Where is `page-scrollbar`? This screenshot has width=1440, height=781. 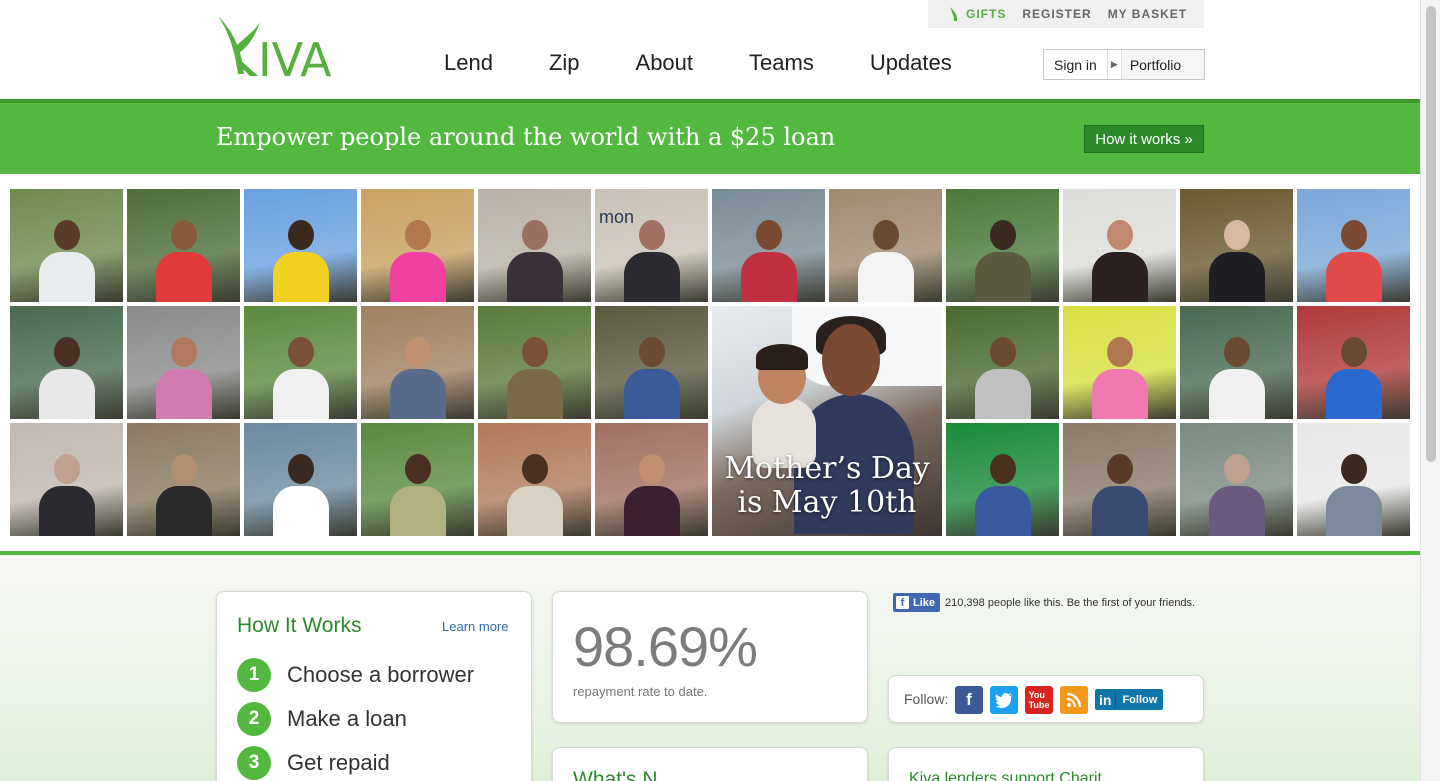
page-scrollbar is located at coordinates (1430, 390).